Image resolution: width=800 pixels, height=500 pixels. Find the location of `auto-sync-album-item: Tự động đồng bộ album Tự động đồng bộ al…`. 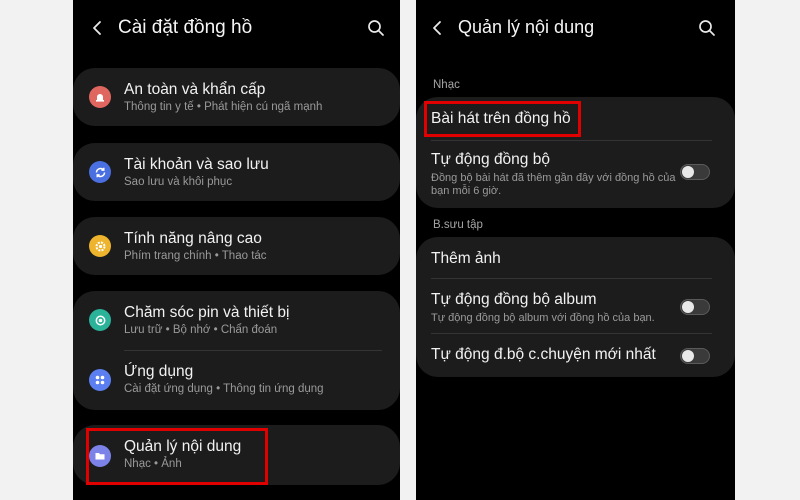

auto-sync-album-item: Tự động đồng bộ album Tự động đồng bộ al… is located at coordinates (575, 306).